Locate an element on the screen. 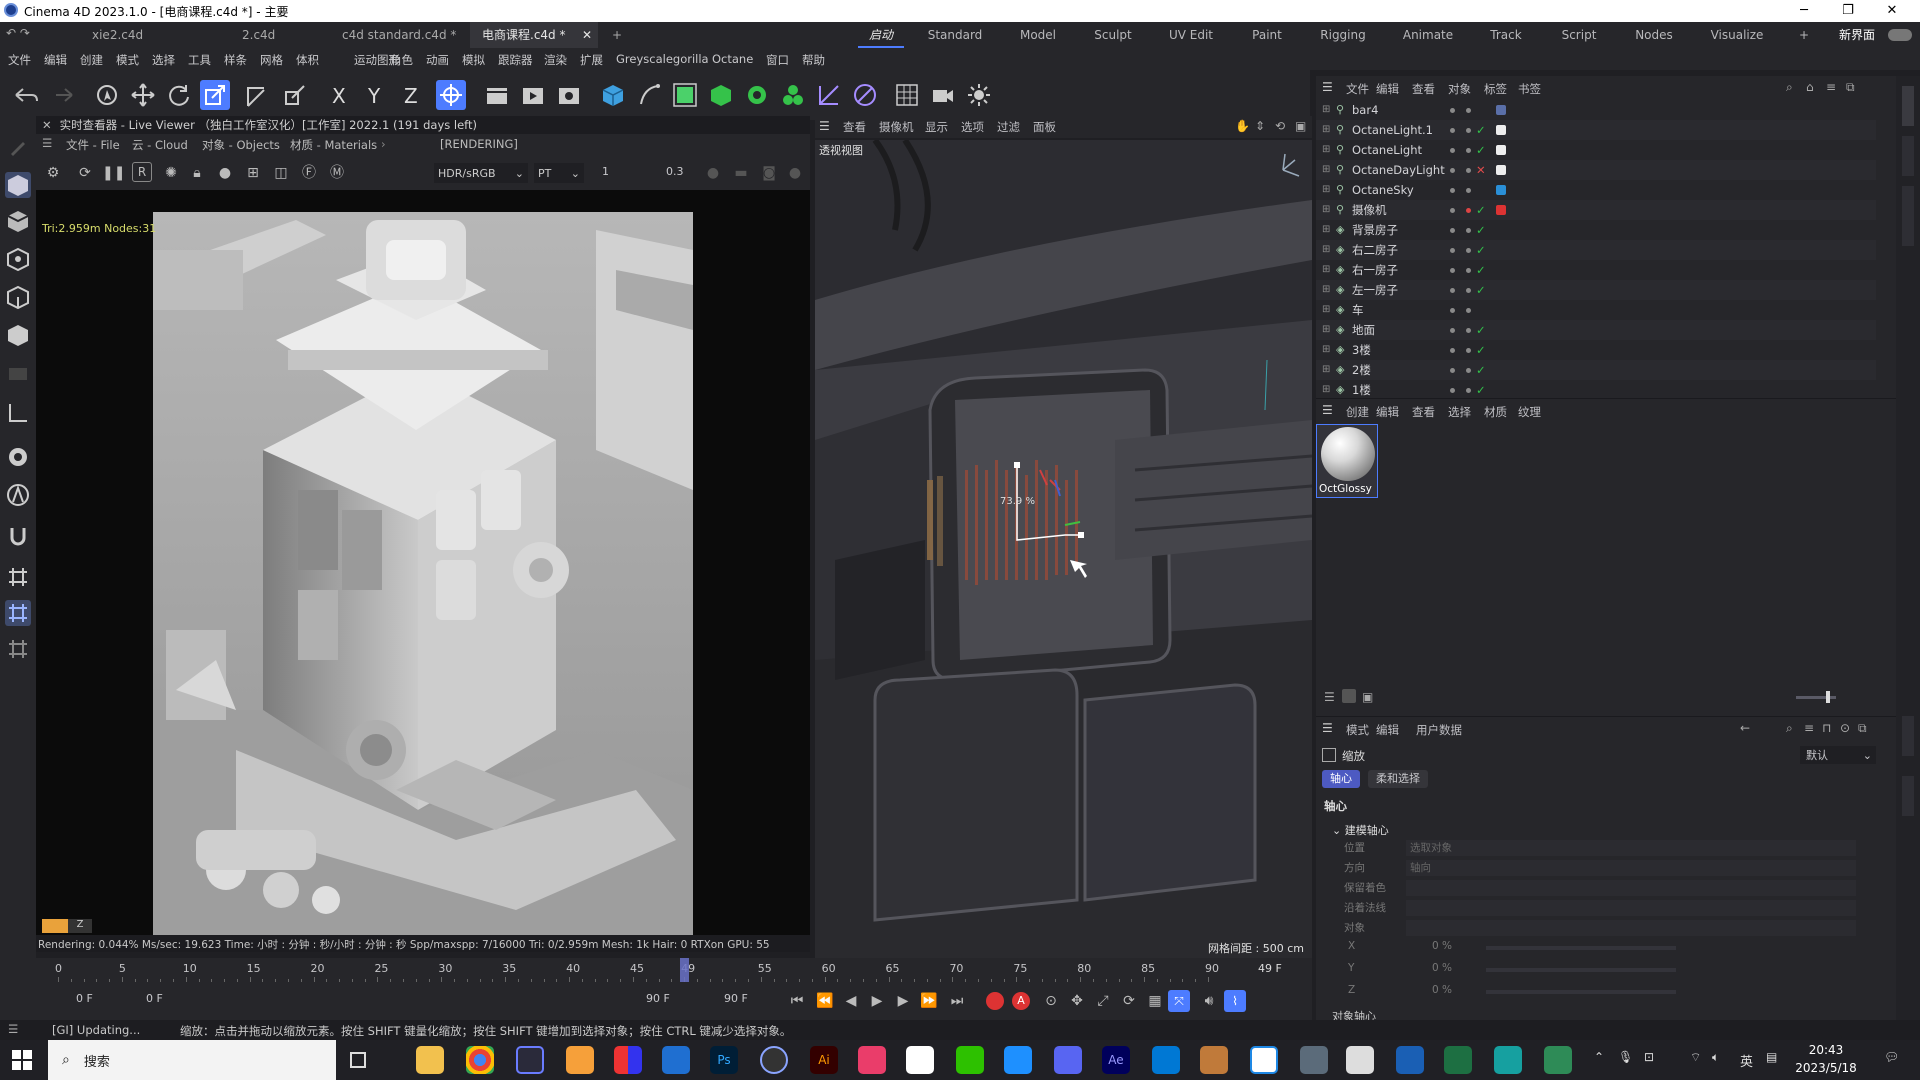 This screenshot has width=1920, height=1080. hamburger-menu-icon: ☰ is located at coordinates (47, 143).